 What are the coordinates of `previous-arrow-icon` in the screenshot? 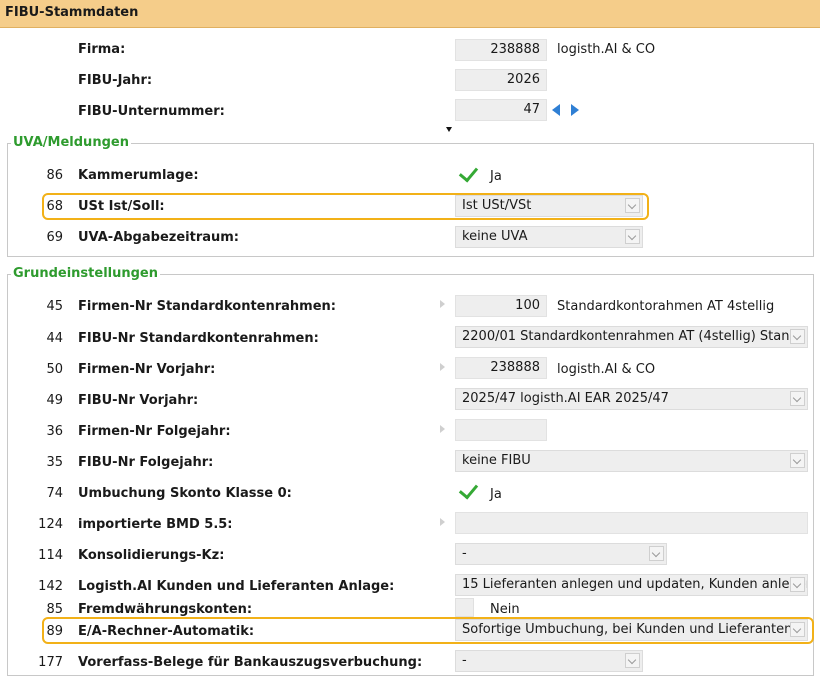 It's located at (556, 110).